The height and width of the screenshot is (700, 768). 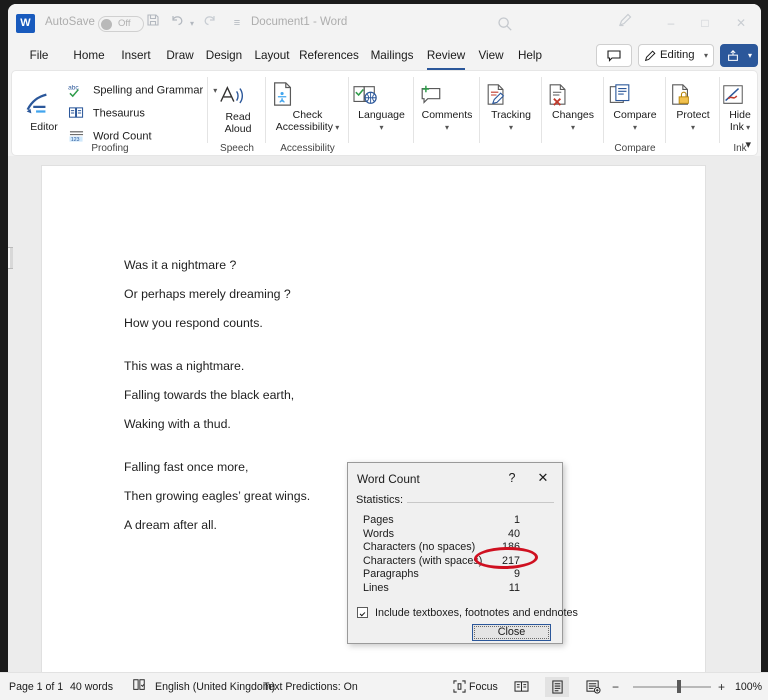 What do you see at coordinates (180, 56) in the screenshot?
I see `tab-draw: Draw` at bounding box center [180, 56].